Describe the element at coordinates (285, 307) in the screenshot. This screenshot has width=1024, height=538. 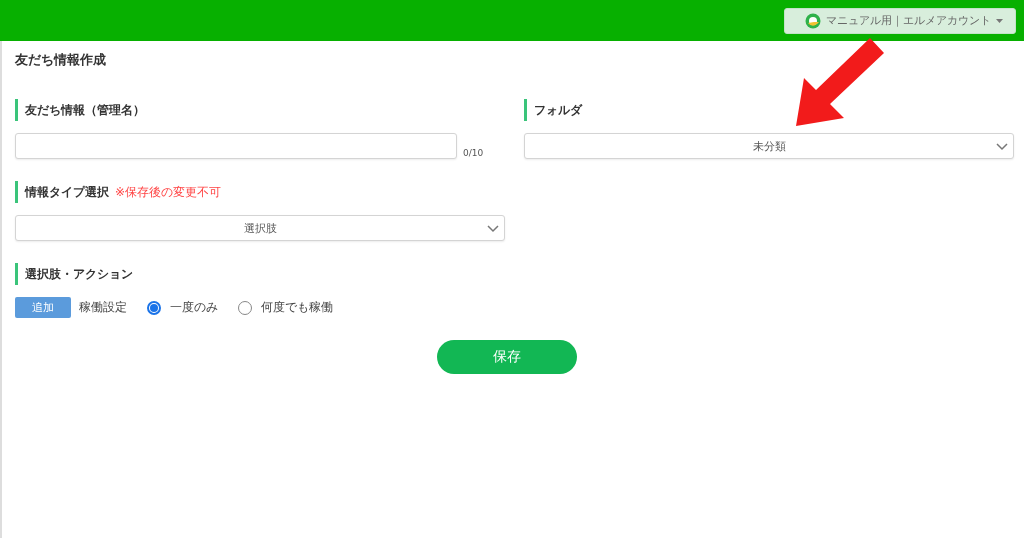
I see `radio-option: 何度でも稼働` at that location.